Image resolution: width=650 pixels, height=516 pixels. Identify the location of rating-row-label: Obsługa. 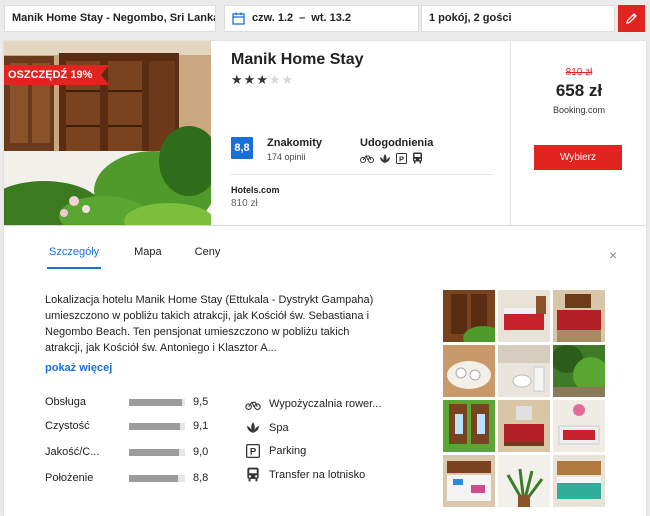
(65, 402).